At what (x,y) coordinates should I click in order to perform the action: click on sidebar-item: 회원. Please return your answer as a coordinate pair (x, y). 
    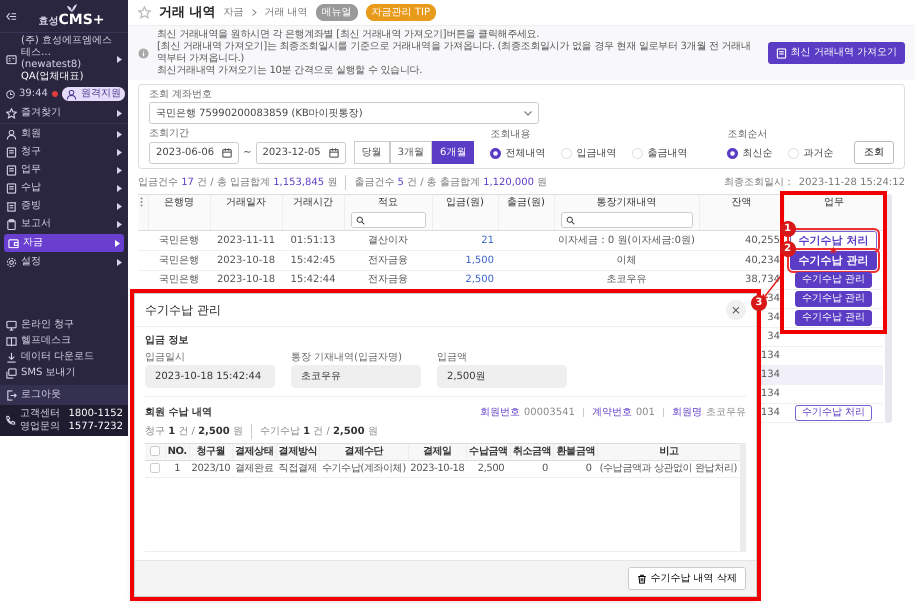
    Looking at the image, I should click on (64, 134).